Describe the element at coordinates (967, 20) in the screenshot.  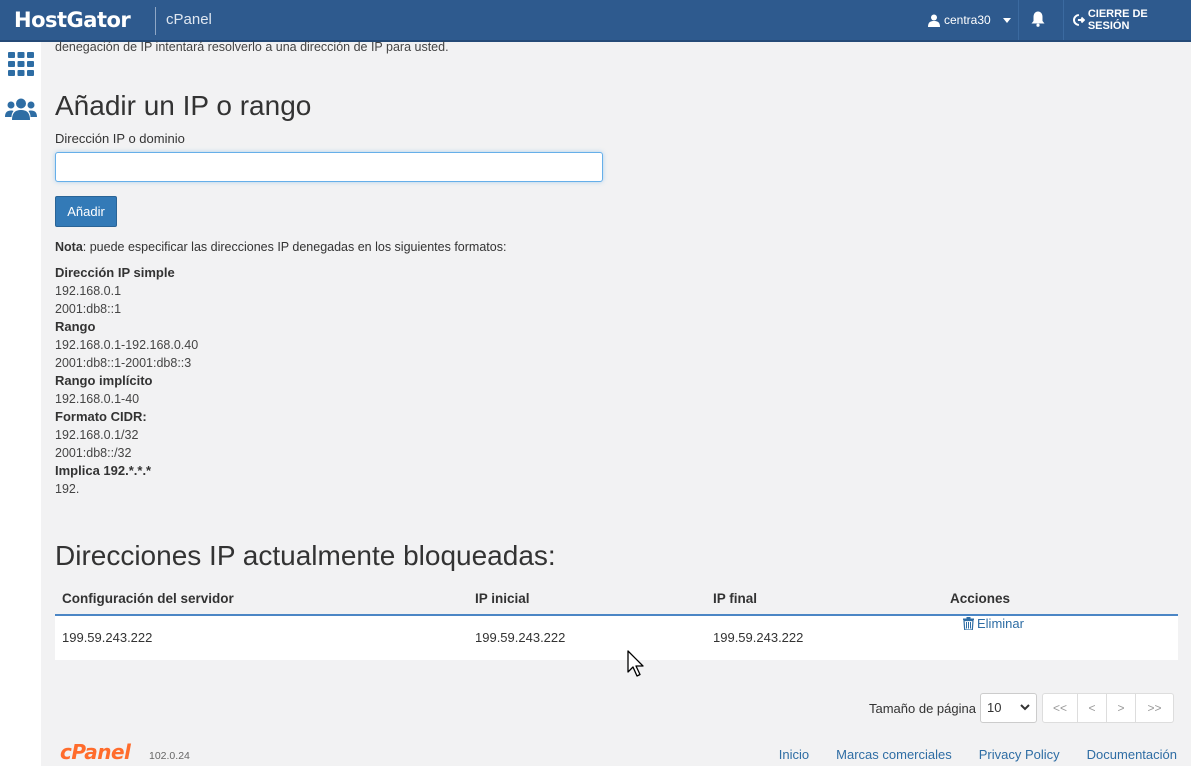
I see `username: centra30` at that location.